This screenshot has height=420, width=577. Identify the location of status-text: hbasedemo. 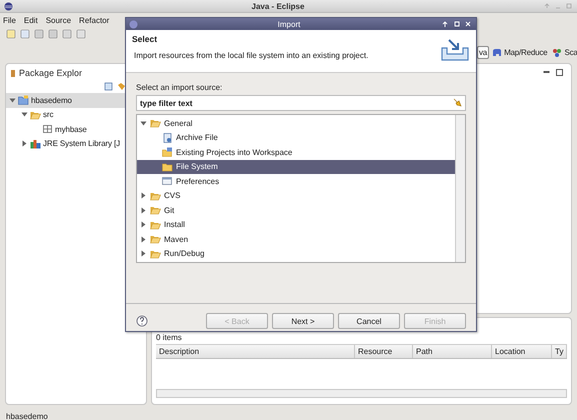
(27, 416).